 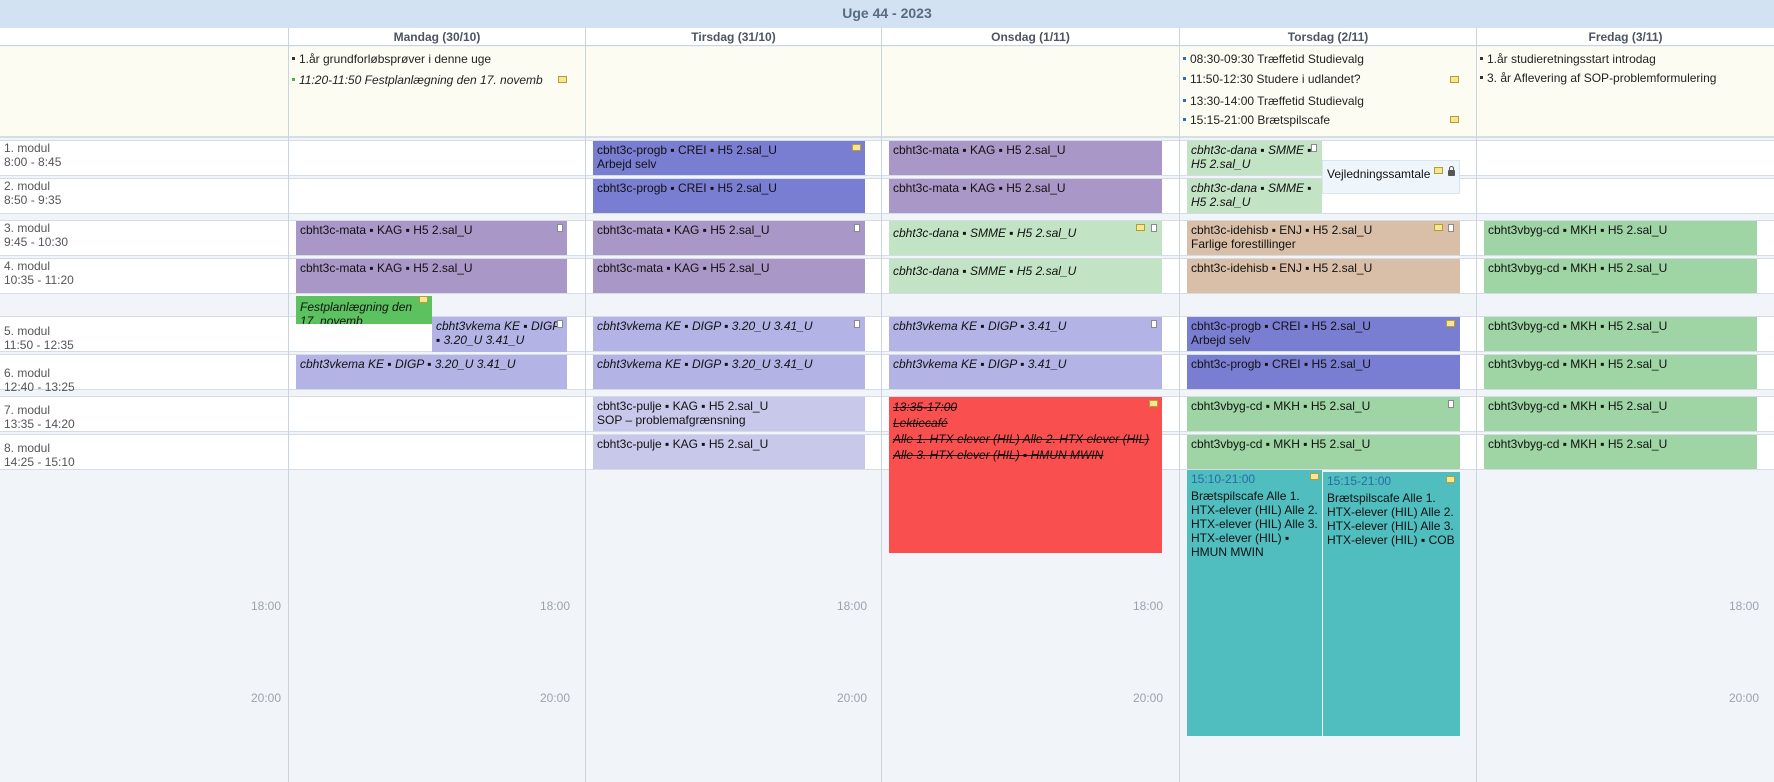 What do you see at coordinates (144, 37) in the screenshot?
I see `day-header-blank` at bounding box center [144, 37].